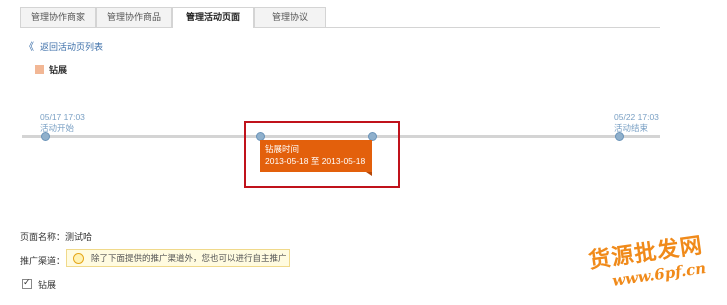 Image resolution: width=727 pixels, height=305 pixels. I want to click on tab-manage-agreements: 管理协议, so click(290, 17).